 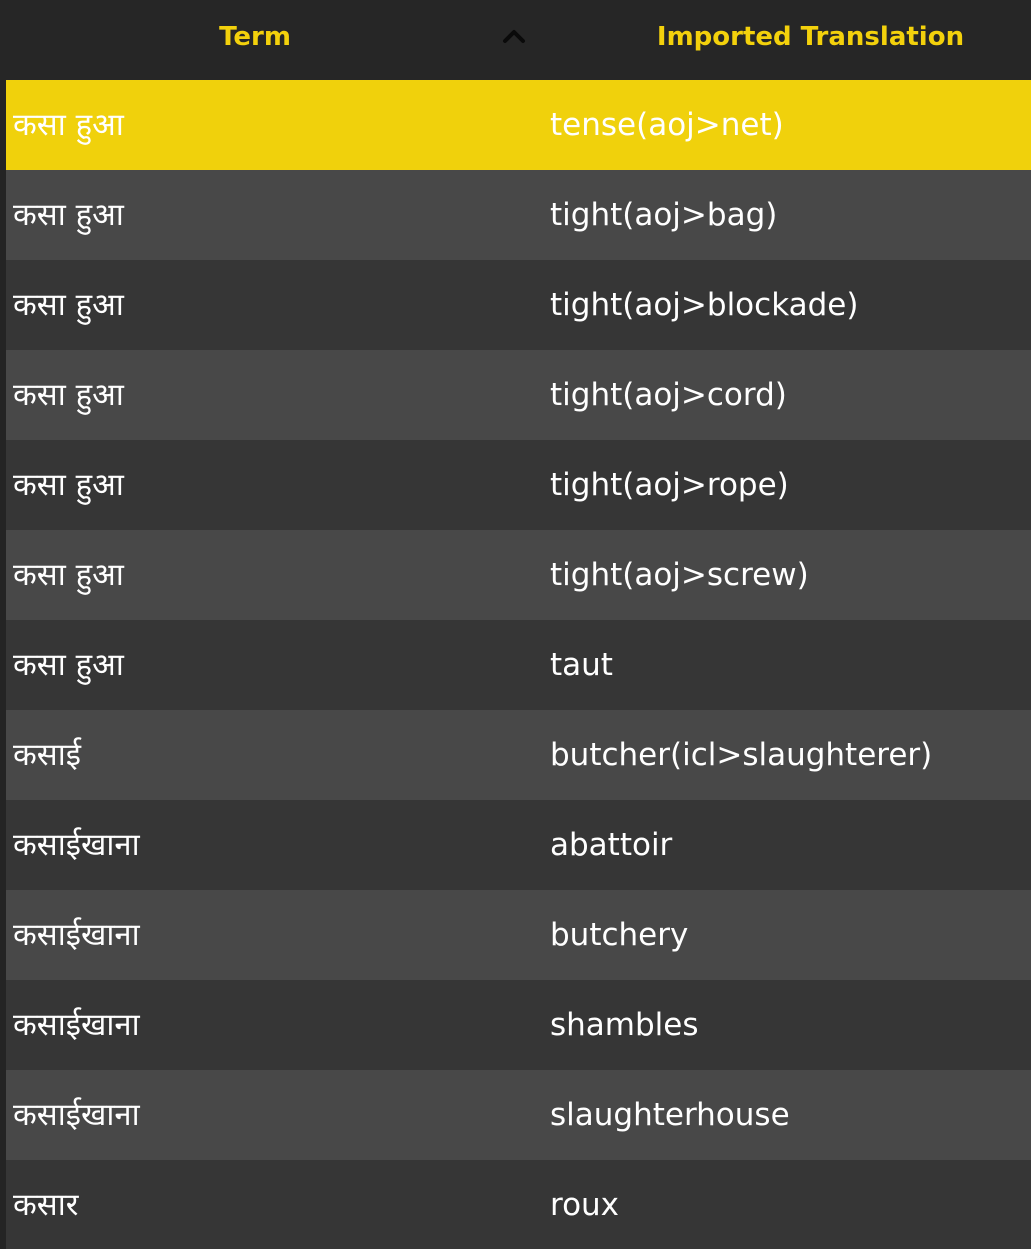 I want to click on table-row: कसा हुआ tight(aoj>bag), so click(x=518, y=215).